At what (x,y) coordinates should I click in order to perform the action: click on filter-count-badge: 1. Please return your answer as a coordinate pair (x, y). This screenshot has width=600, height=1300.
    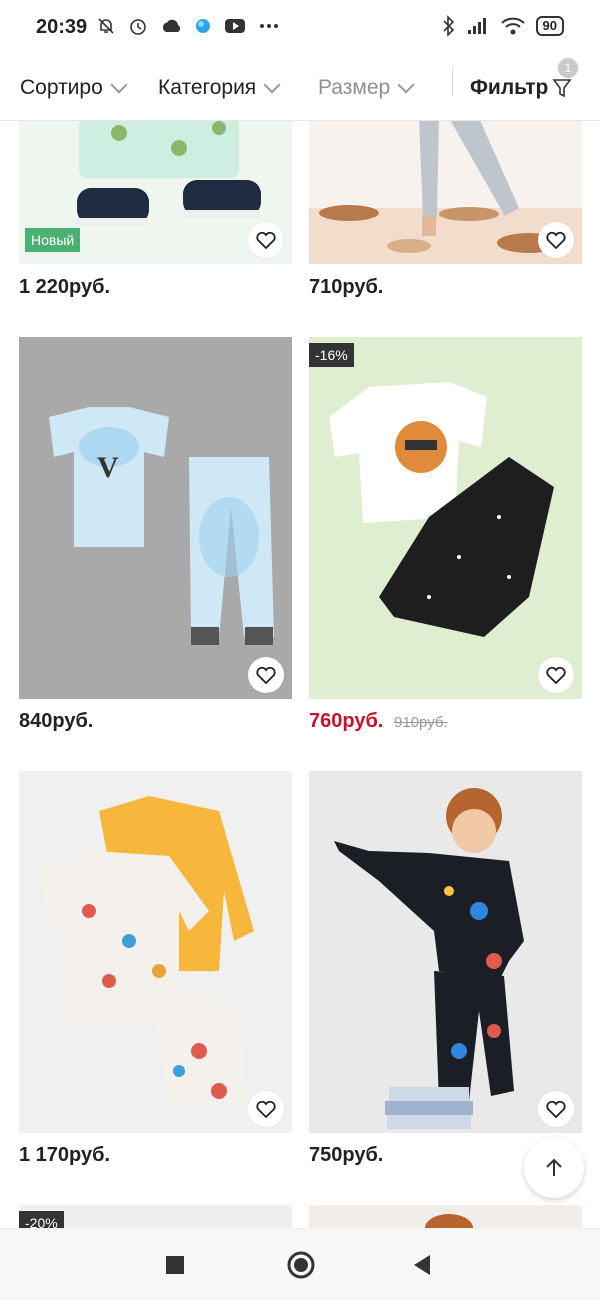
    Looking at the image, I should click on (568, 68).